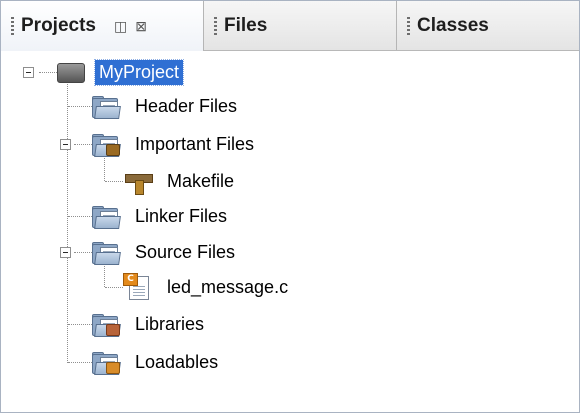 The image size is (580, 413). Describe the element at coordinates (201, 180) in the screenshot. I see `tree-node-label: Makefile` at that location.